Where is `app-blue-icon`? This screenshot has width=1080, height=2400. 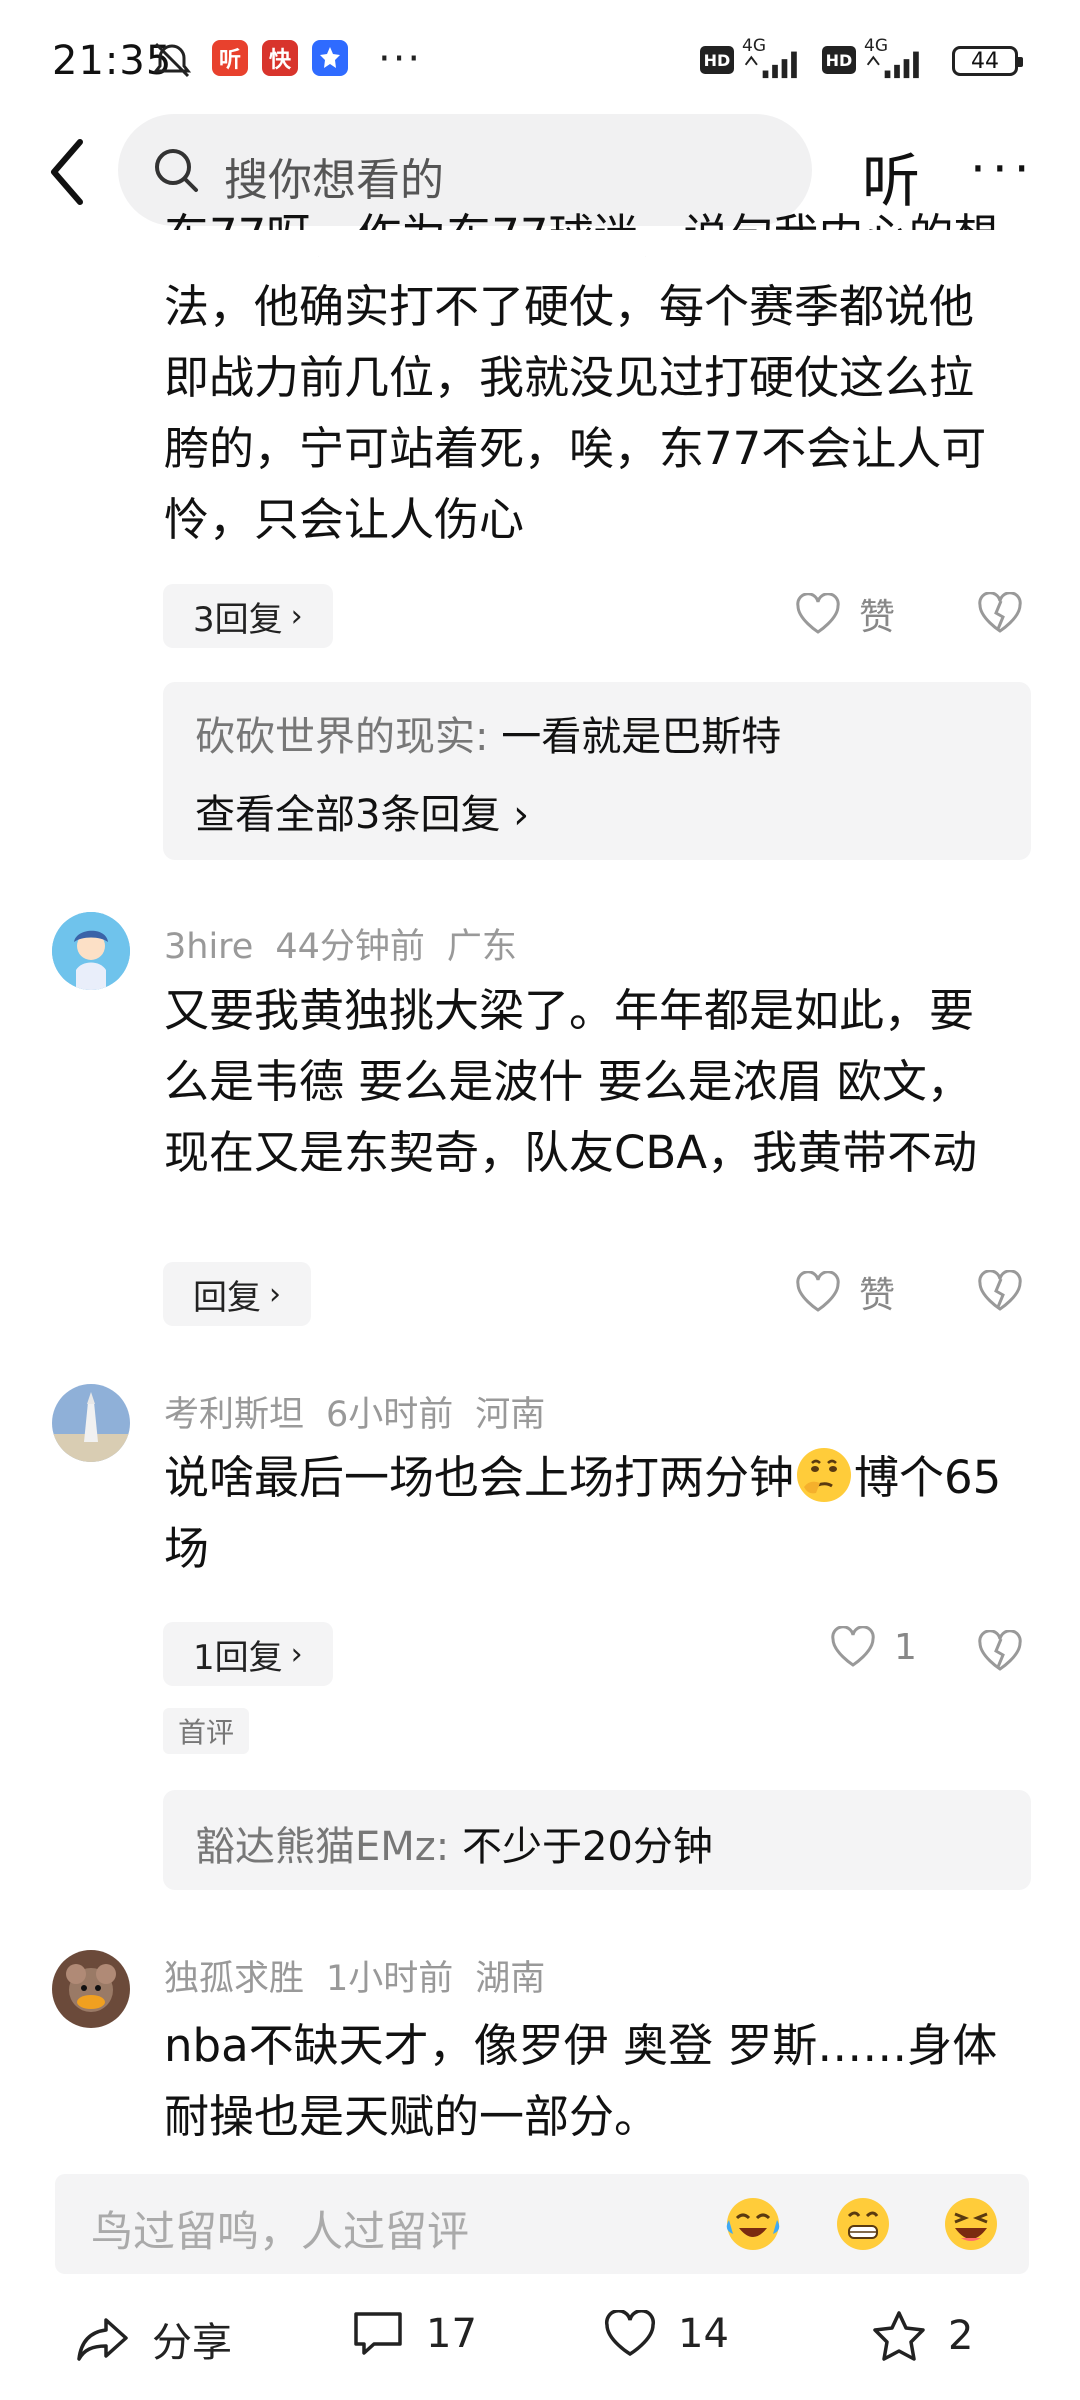 app-blue-icon is located at coordinates (330, 58).